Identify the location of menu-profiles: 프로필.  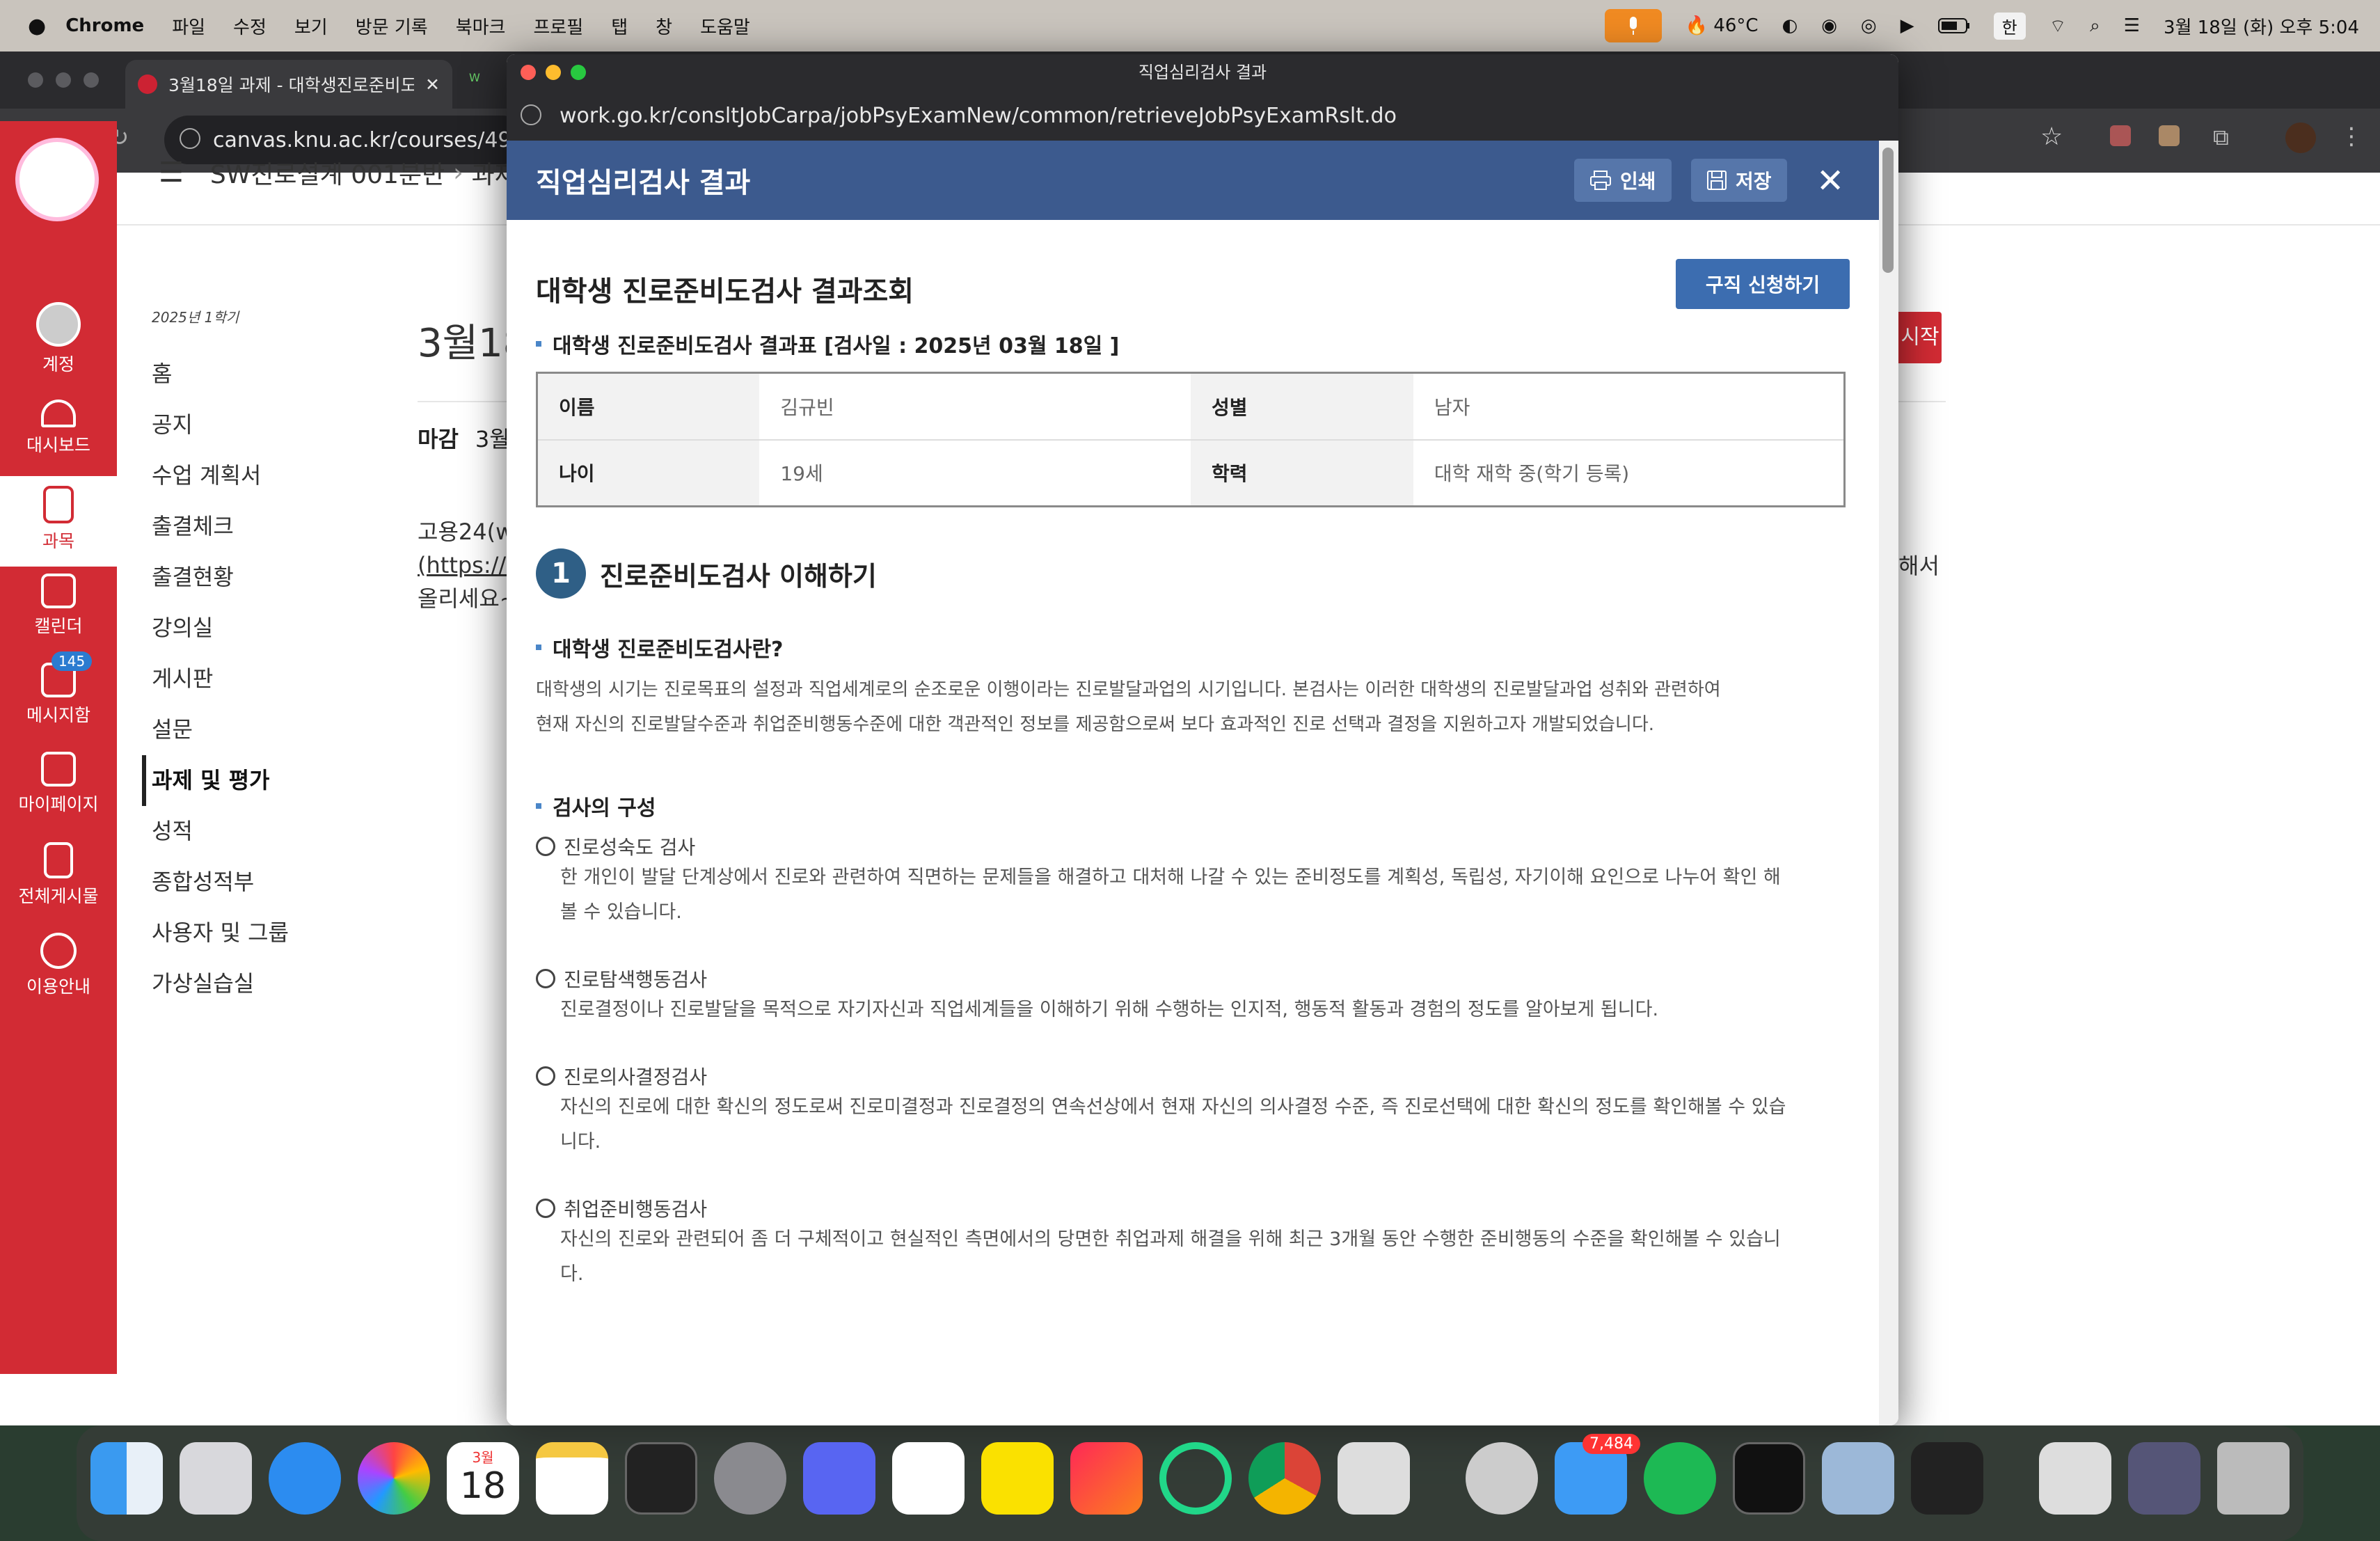
(558, 26).